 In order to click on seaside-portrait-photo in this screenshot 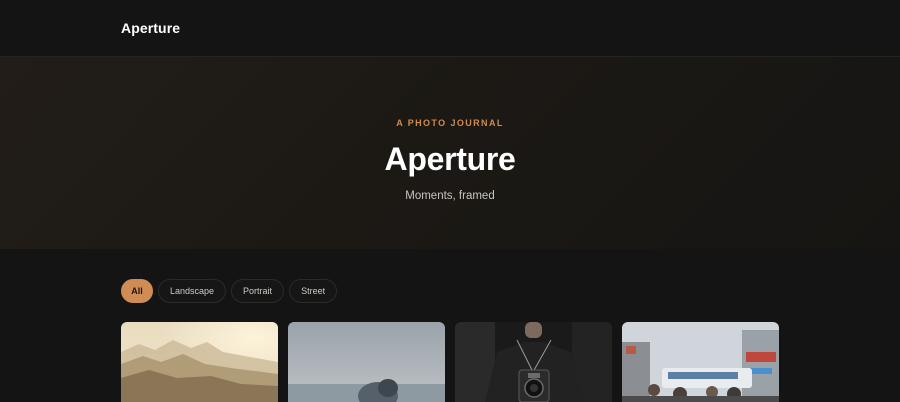, I will do `click(366, 362)`.